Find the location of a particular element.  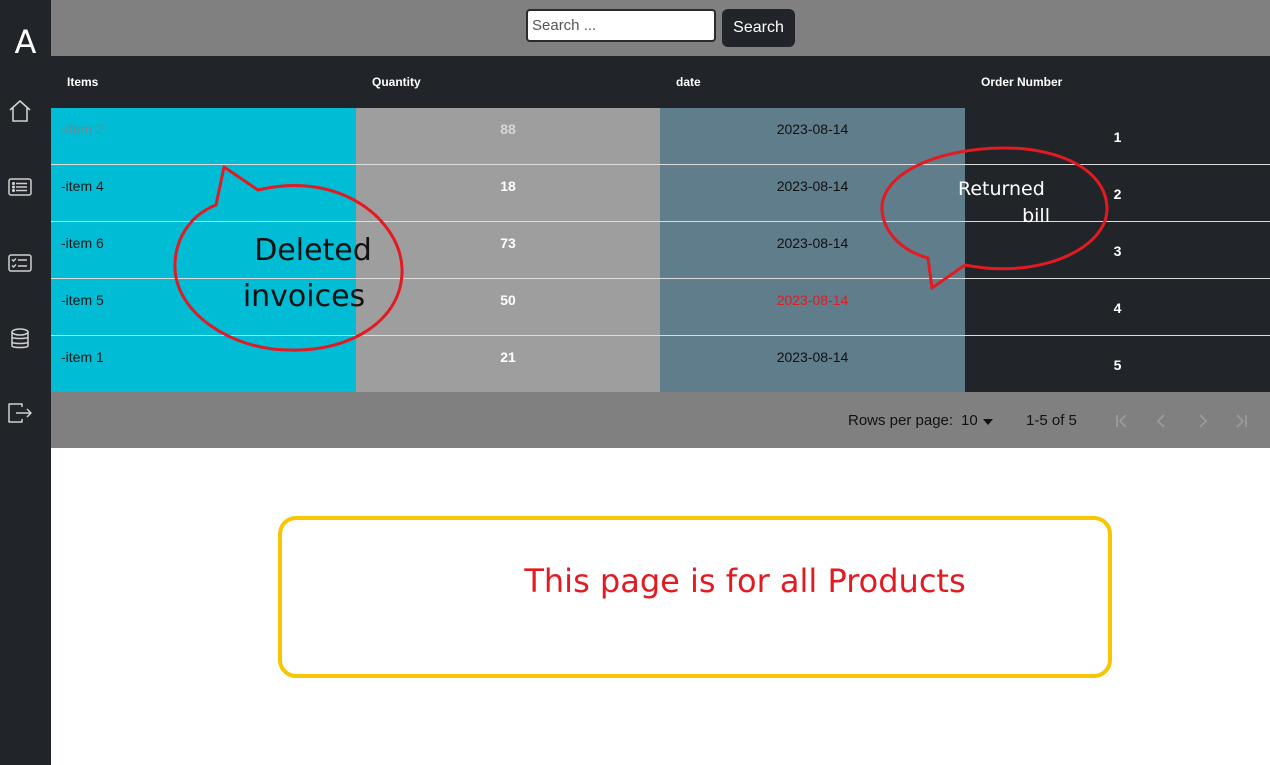

returned-bill-line2: bill is located at coordinates (1036, 216).